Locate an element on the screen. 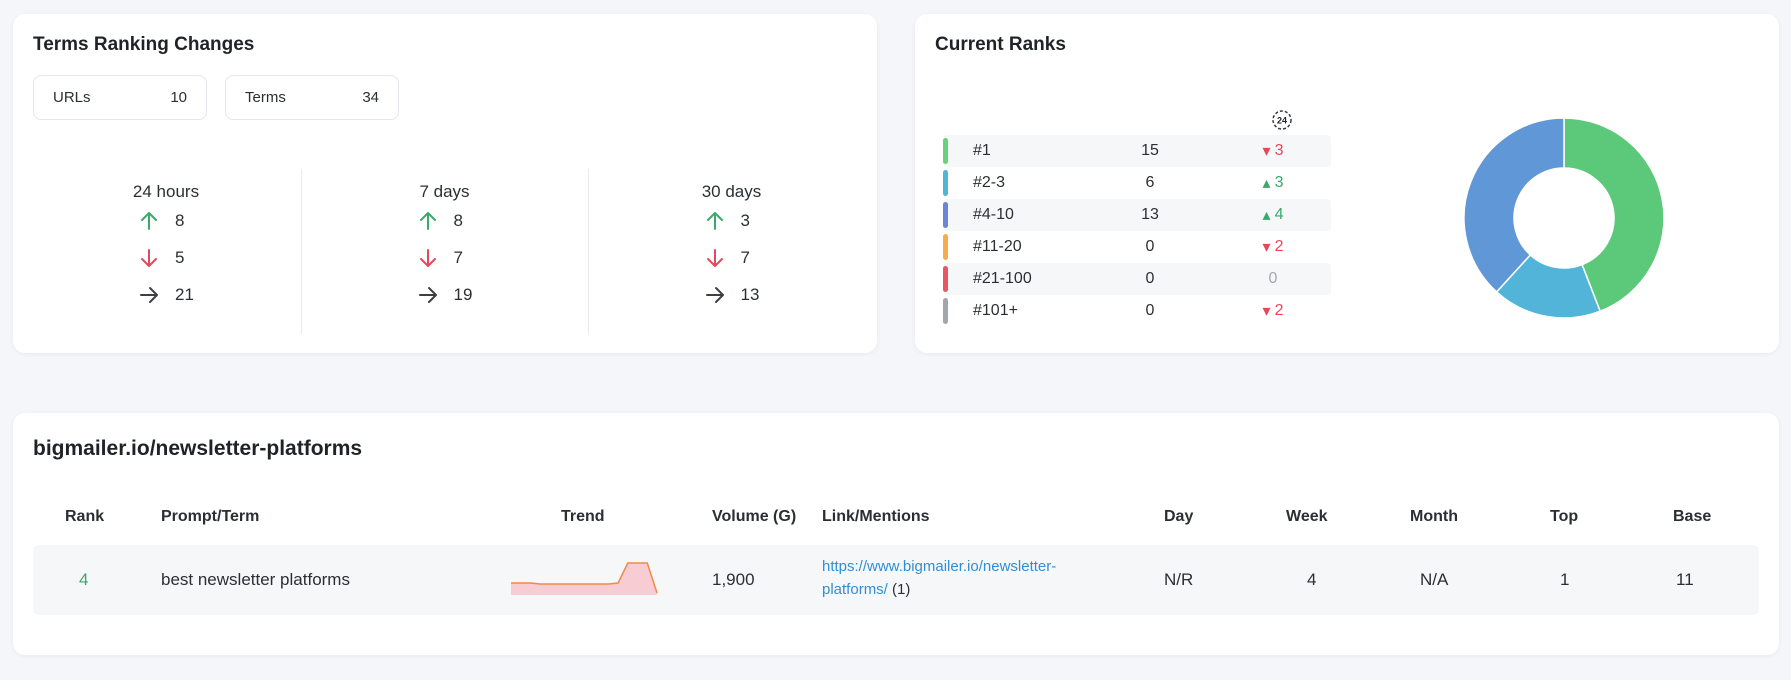 This screenshot has height=680, width=1791. up-count: 3 is located at coordinates (745, 220).